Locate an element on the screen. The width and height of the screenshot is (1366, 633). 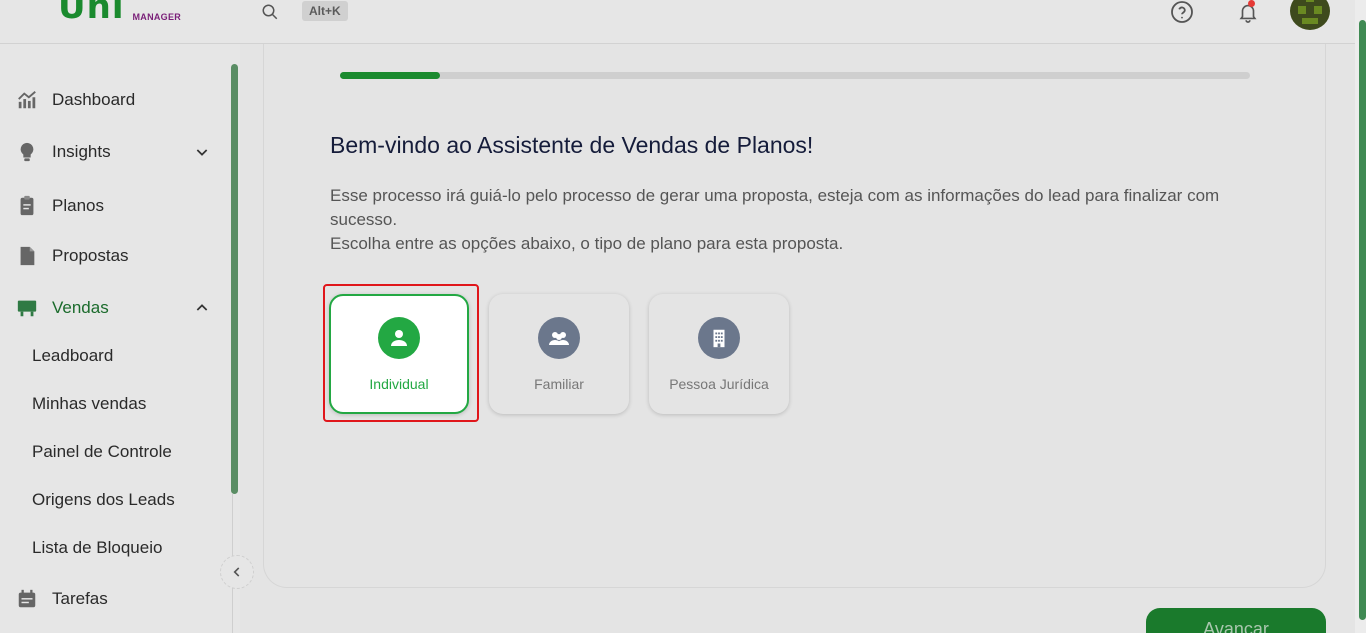
sidebar-item-propostas: Propostas is located at coordinates (115, 256).